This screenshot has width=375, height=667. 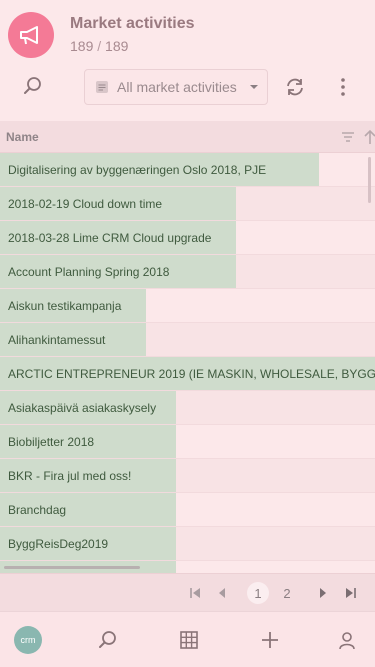 I want to click on first-page-icon, so click(x=195, y=593).